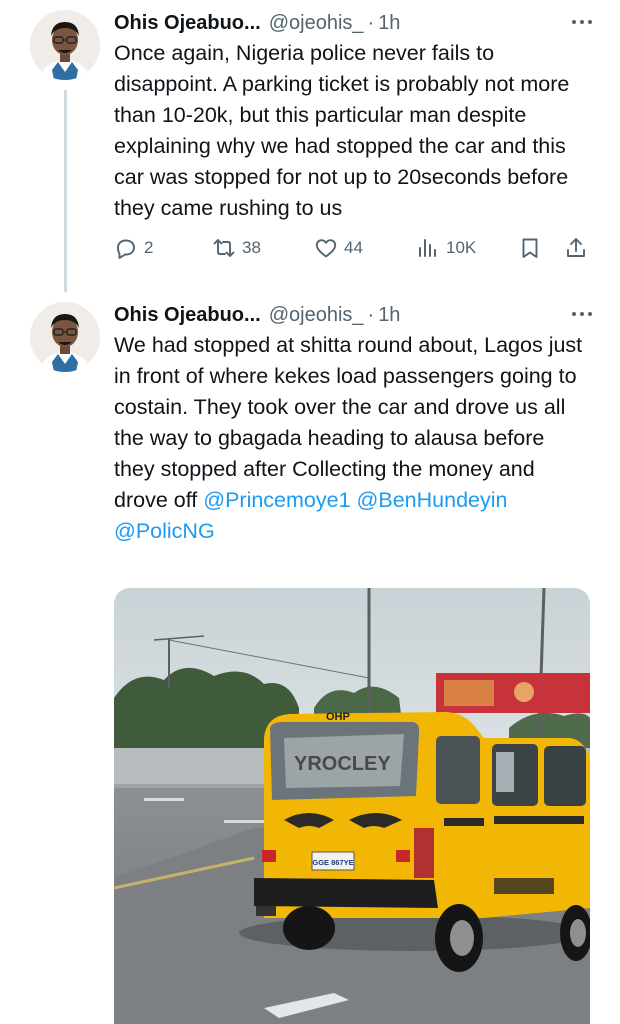 The height and width of the screenshot is (1024, 620). I want to click on views-icon, so click(427, 248).